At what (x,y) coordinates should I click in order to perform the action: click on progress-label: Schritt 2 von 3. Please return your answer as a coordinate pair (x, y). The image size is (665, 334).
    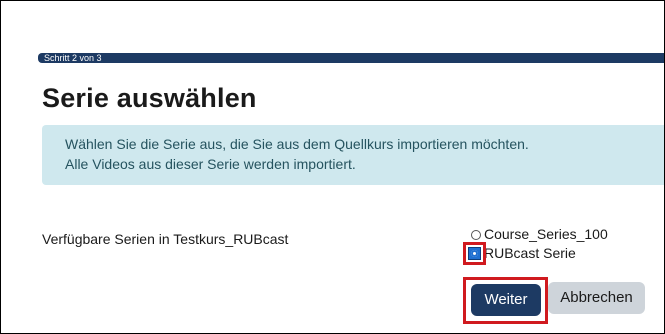
    Looking at the image, I should click on (73, 58).